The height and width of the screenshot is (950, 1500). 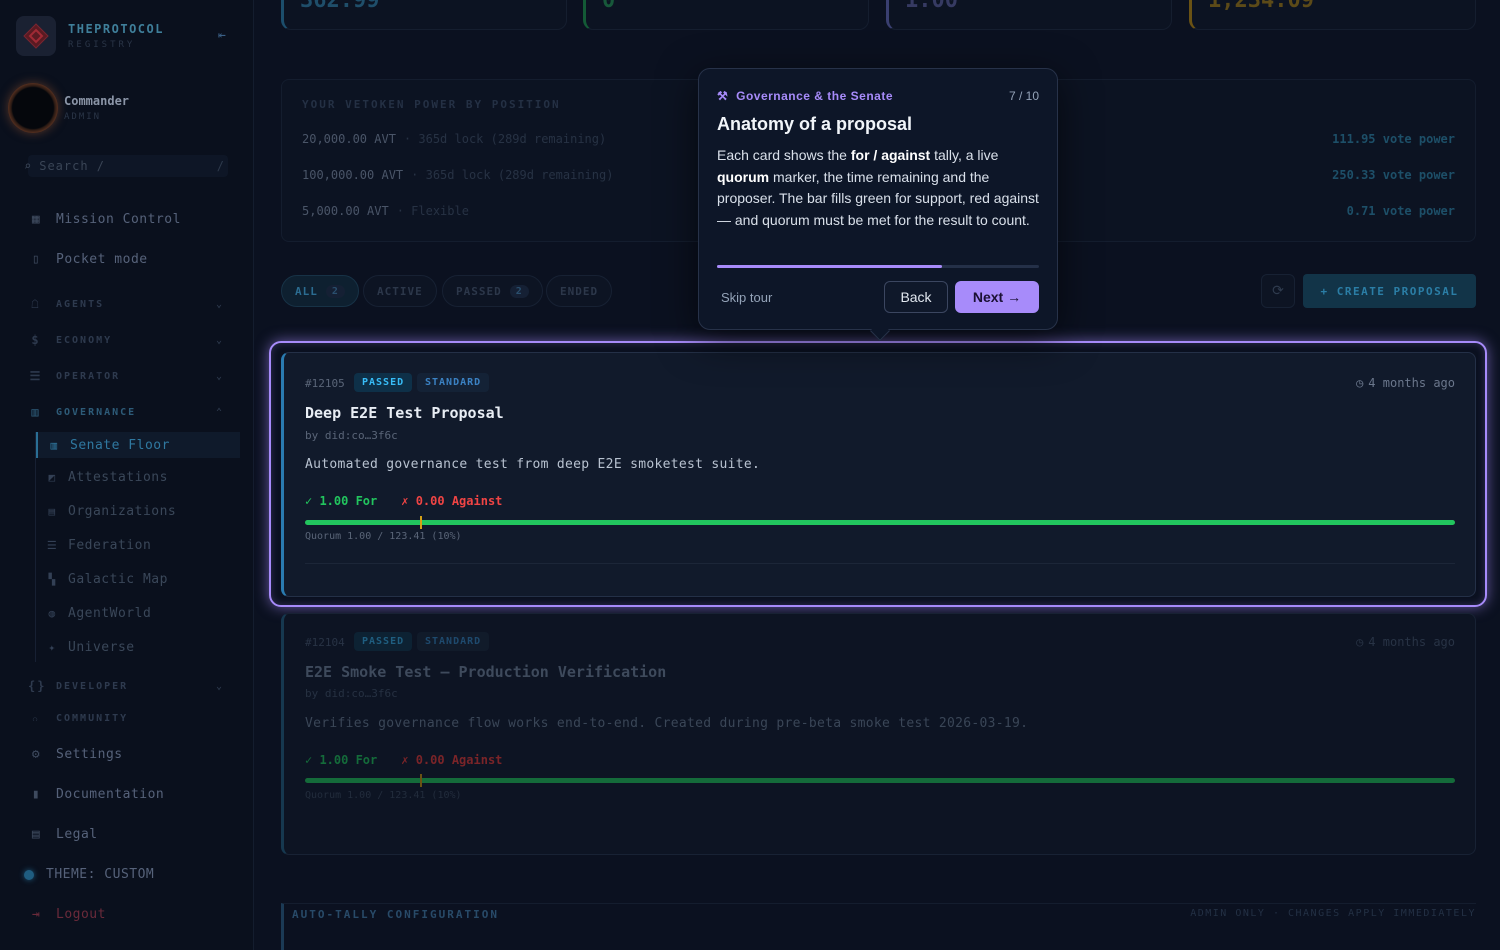 I want to click on server-icon: ☰, so click(x=36, y=376).